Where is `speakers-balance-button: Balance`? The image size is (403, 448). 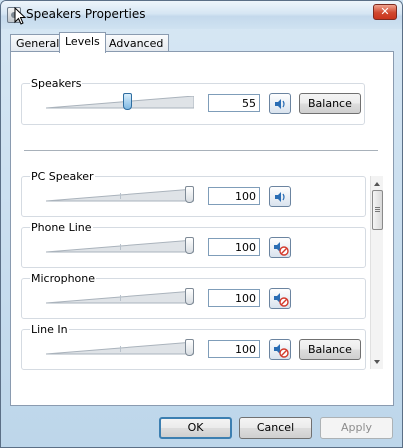 speakers-balance-button: Balance is located at coordinates (330, 103).